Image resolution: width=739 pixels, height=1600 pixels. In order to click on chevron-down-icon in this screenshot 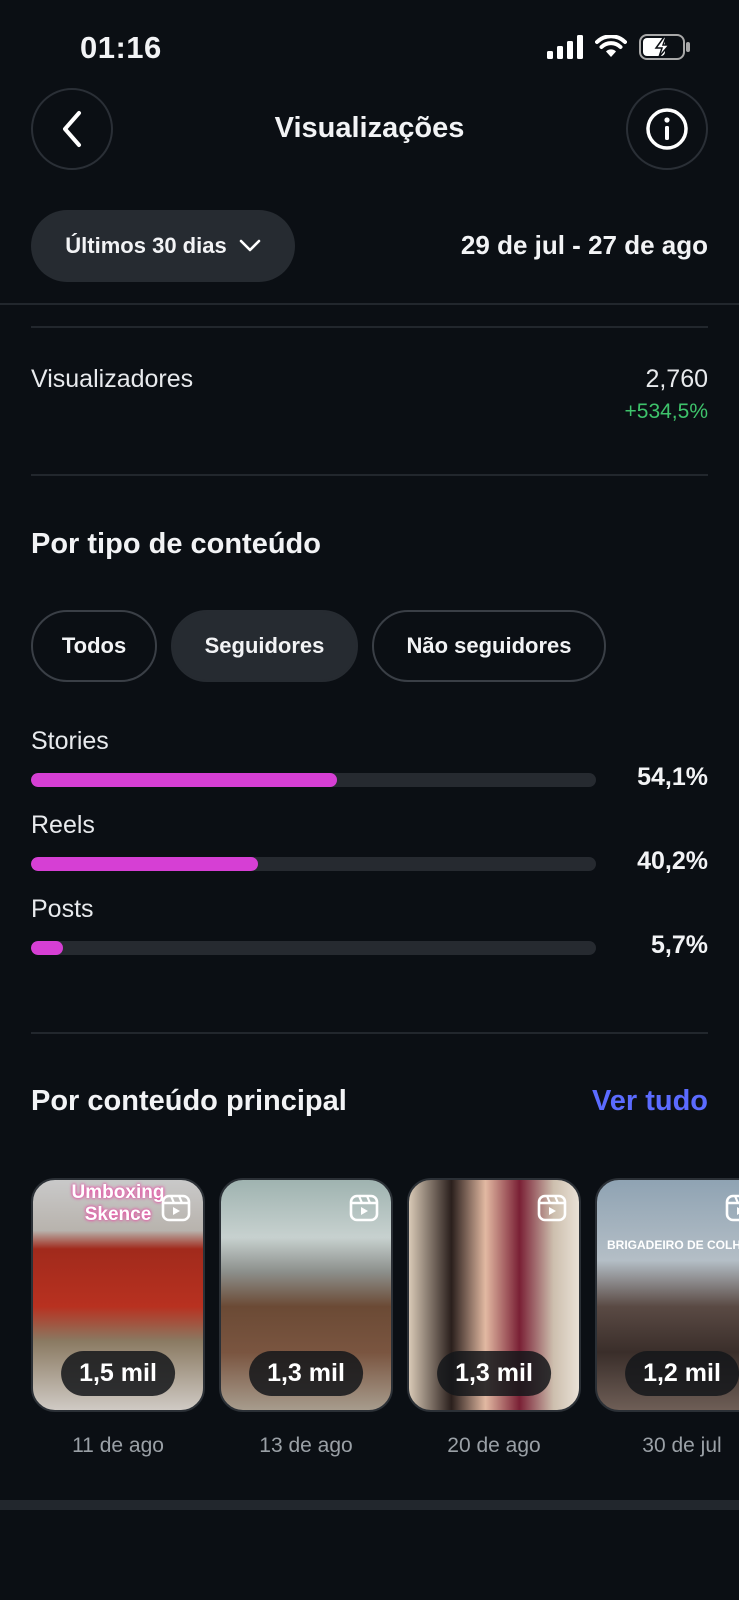, I will do `click(249, 245)`.